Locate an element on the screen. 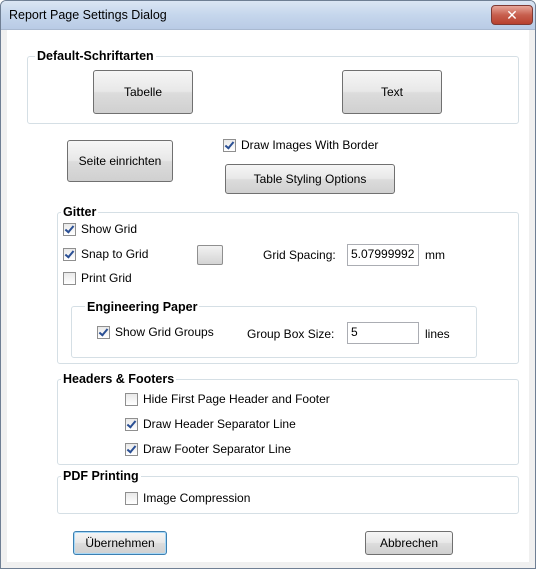  close-button: ✕ is located at coordinates (512, 15).